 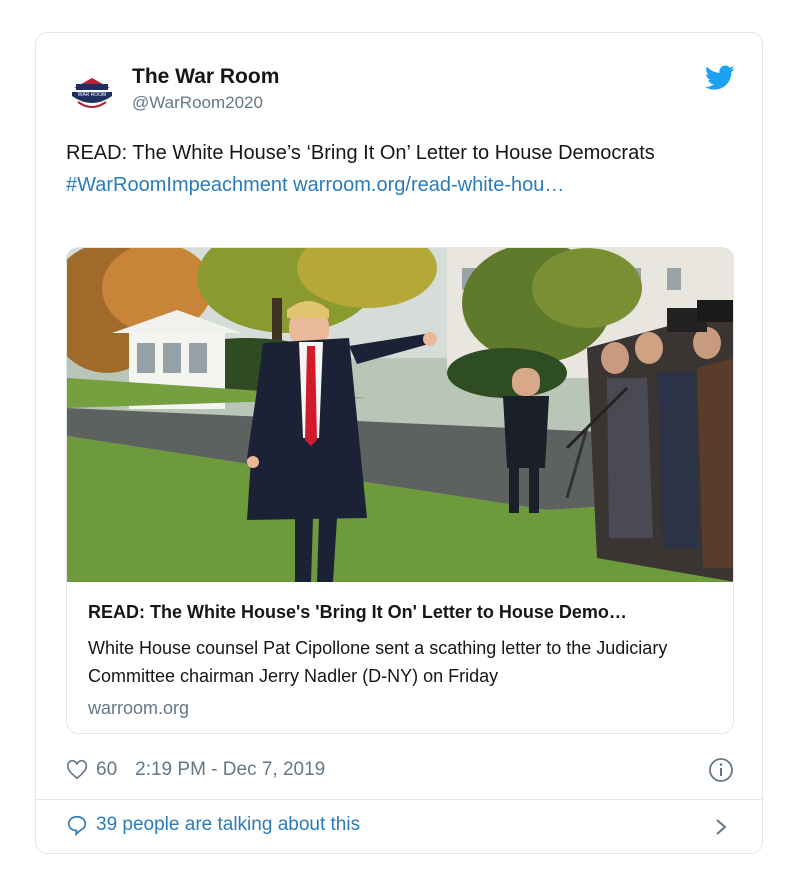 I want to click on divider, so click(x=399, y=799).